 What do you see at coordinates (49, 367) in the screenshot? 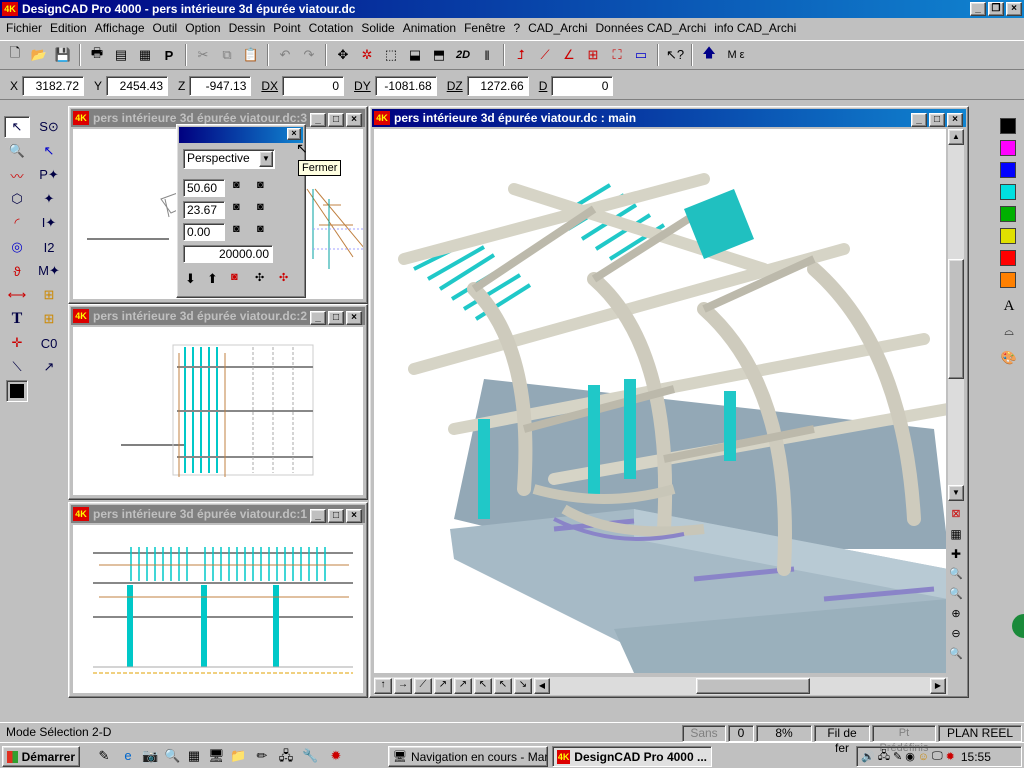
I see `slash-point-icon: ↗` at bounding box center [49, 367].